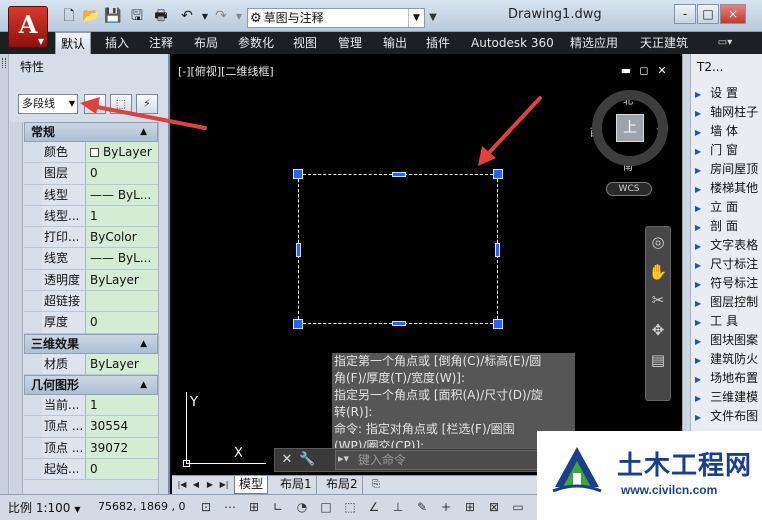 This screenshot has width=762, height=520. Describe the element at coordinates (727, 264) in the screenshot. I see `tool-palette-item: ▶ 尺寸标注` at that location.